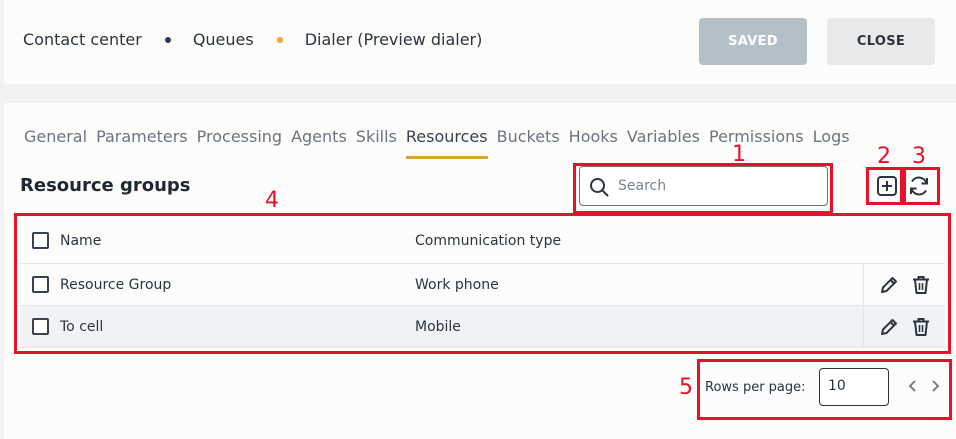 The image size is (956, 439). What do you see at coordinates (756, 143) in the screenshot?
I see `tab-permissions: Permissions` at bounding box center [756, 143].